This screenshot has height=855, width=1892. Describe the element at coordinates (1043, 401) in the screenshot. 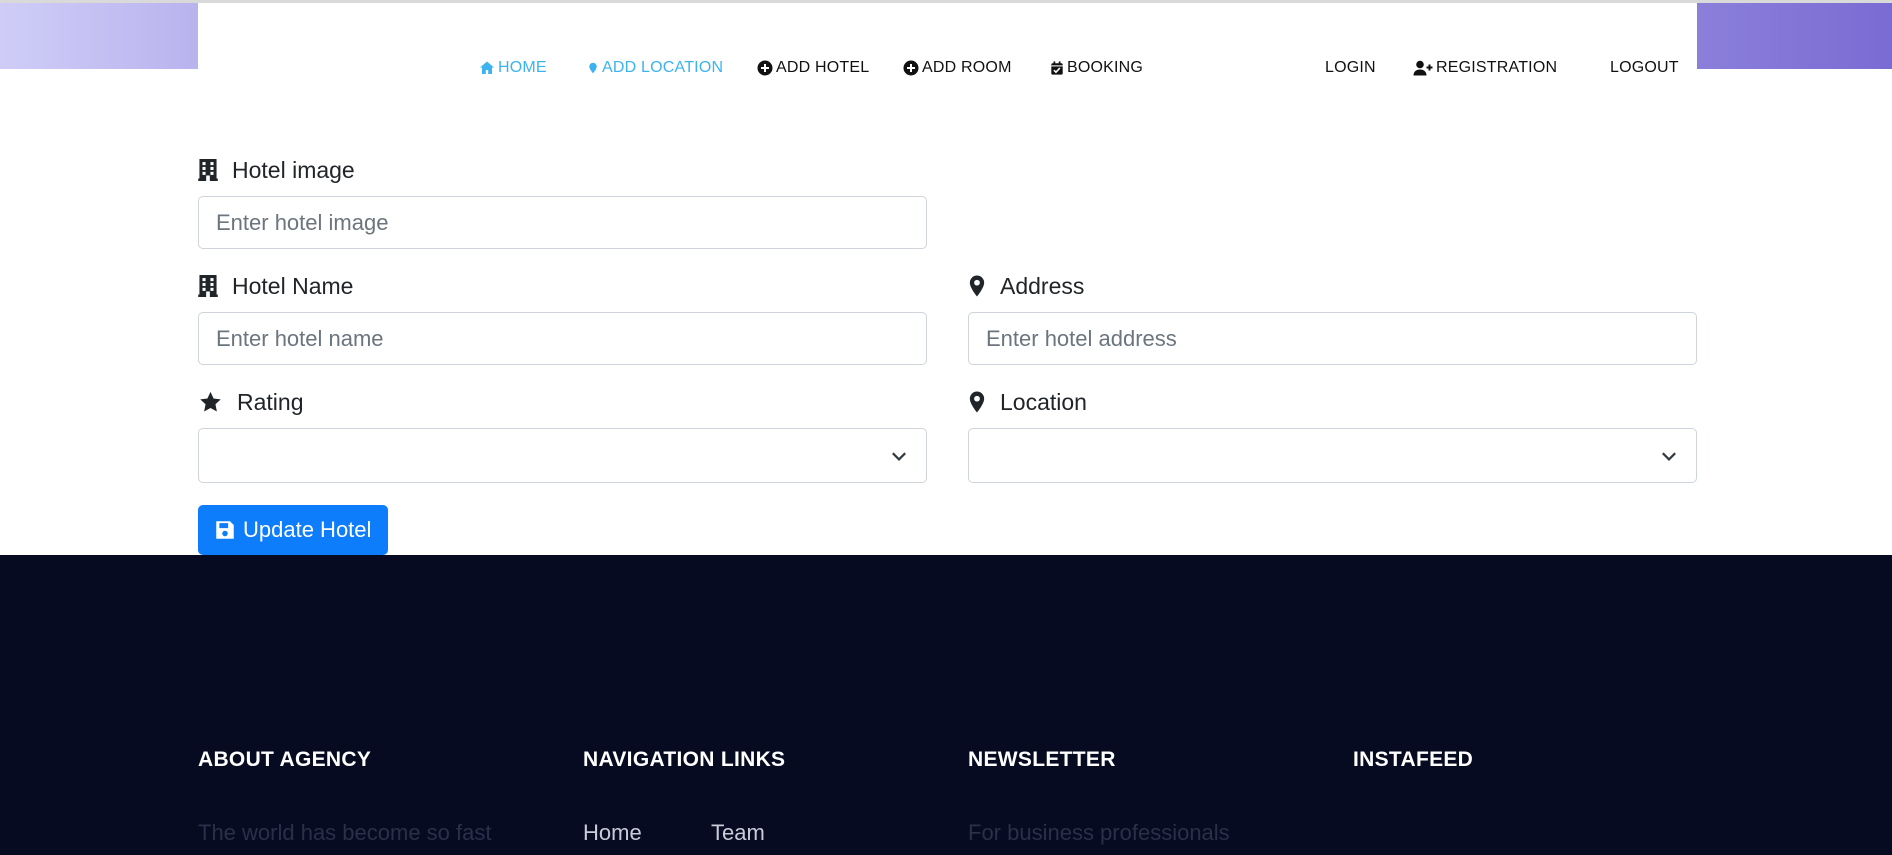

I see `location-label-text: Location` at that location.